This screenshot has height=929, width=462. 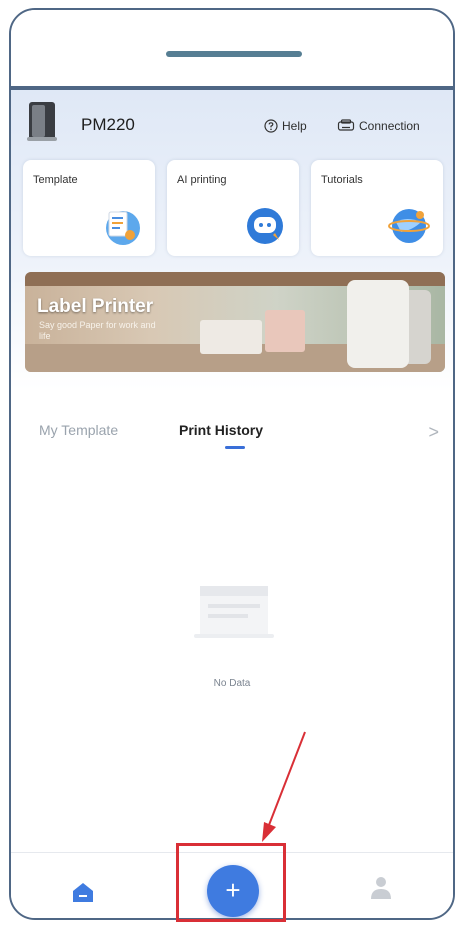 What do you see at coordinates (97, 330) in the screenshot?
I see `banner-subtitle: Say good Paper for work and life` at bounding box center [97, 330].